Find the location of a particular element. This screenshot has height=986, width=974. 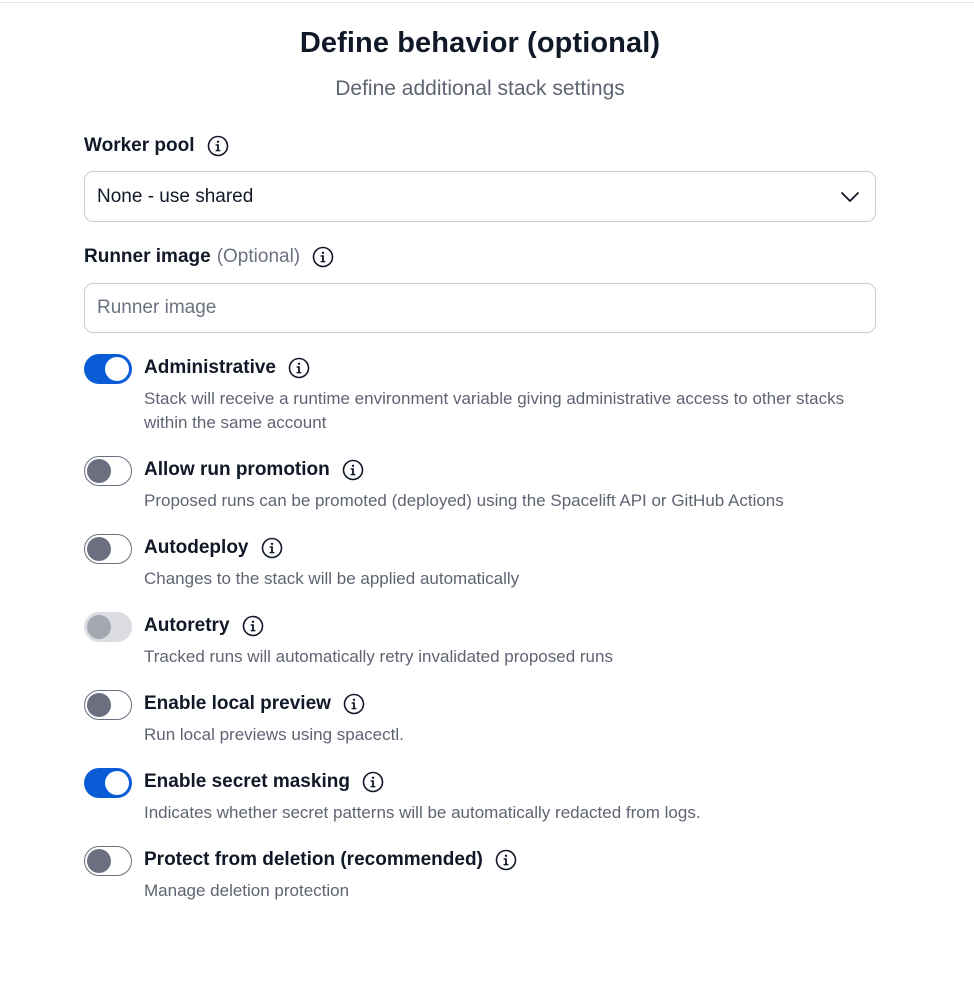

option-title: Administrative is located at coordinates (227, 368).